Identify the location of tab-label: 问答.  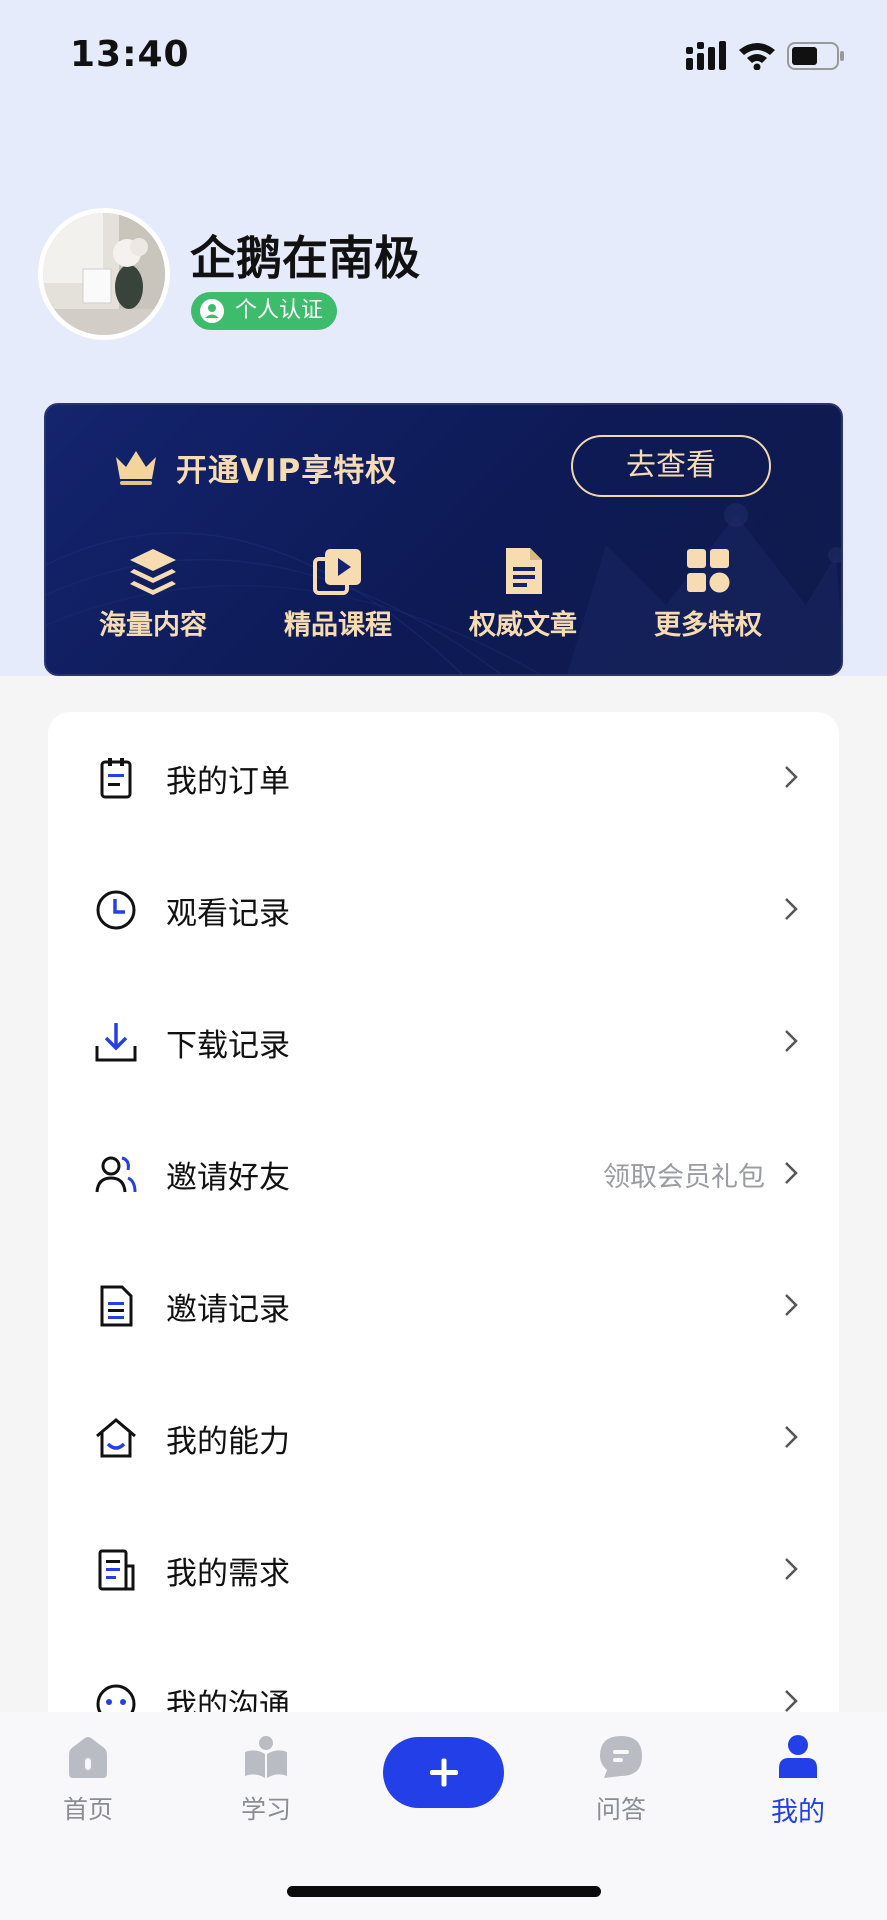
(620, 1809).